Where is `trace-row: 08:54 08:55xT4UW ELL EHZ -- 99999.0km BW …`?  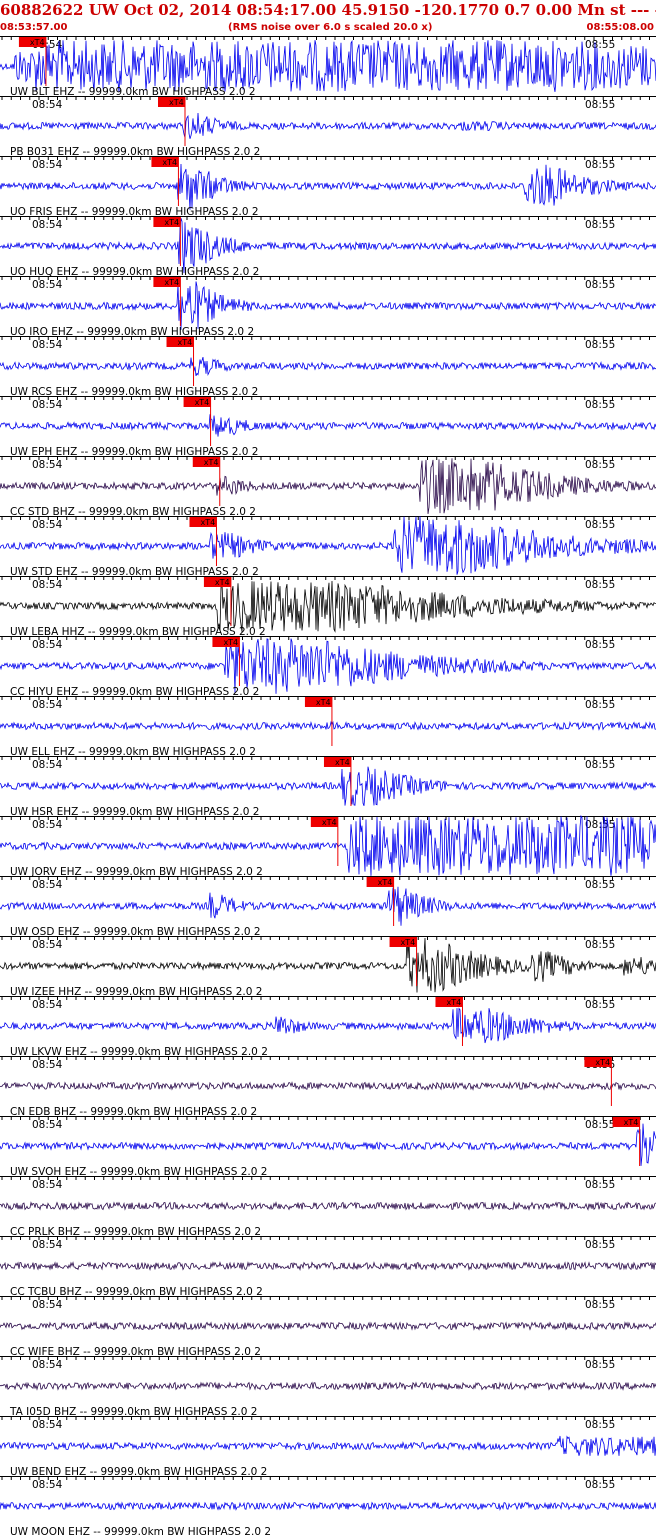 trace-row: 08:54 08:55xT4UW ELL EHZ -- 99999.0km BW … is located at coordinates (328, 727).